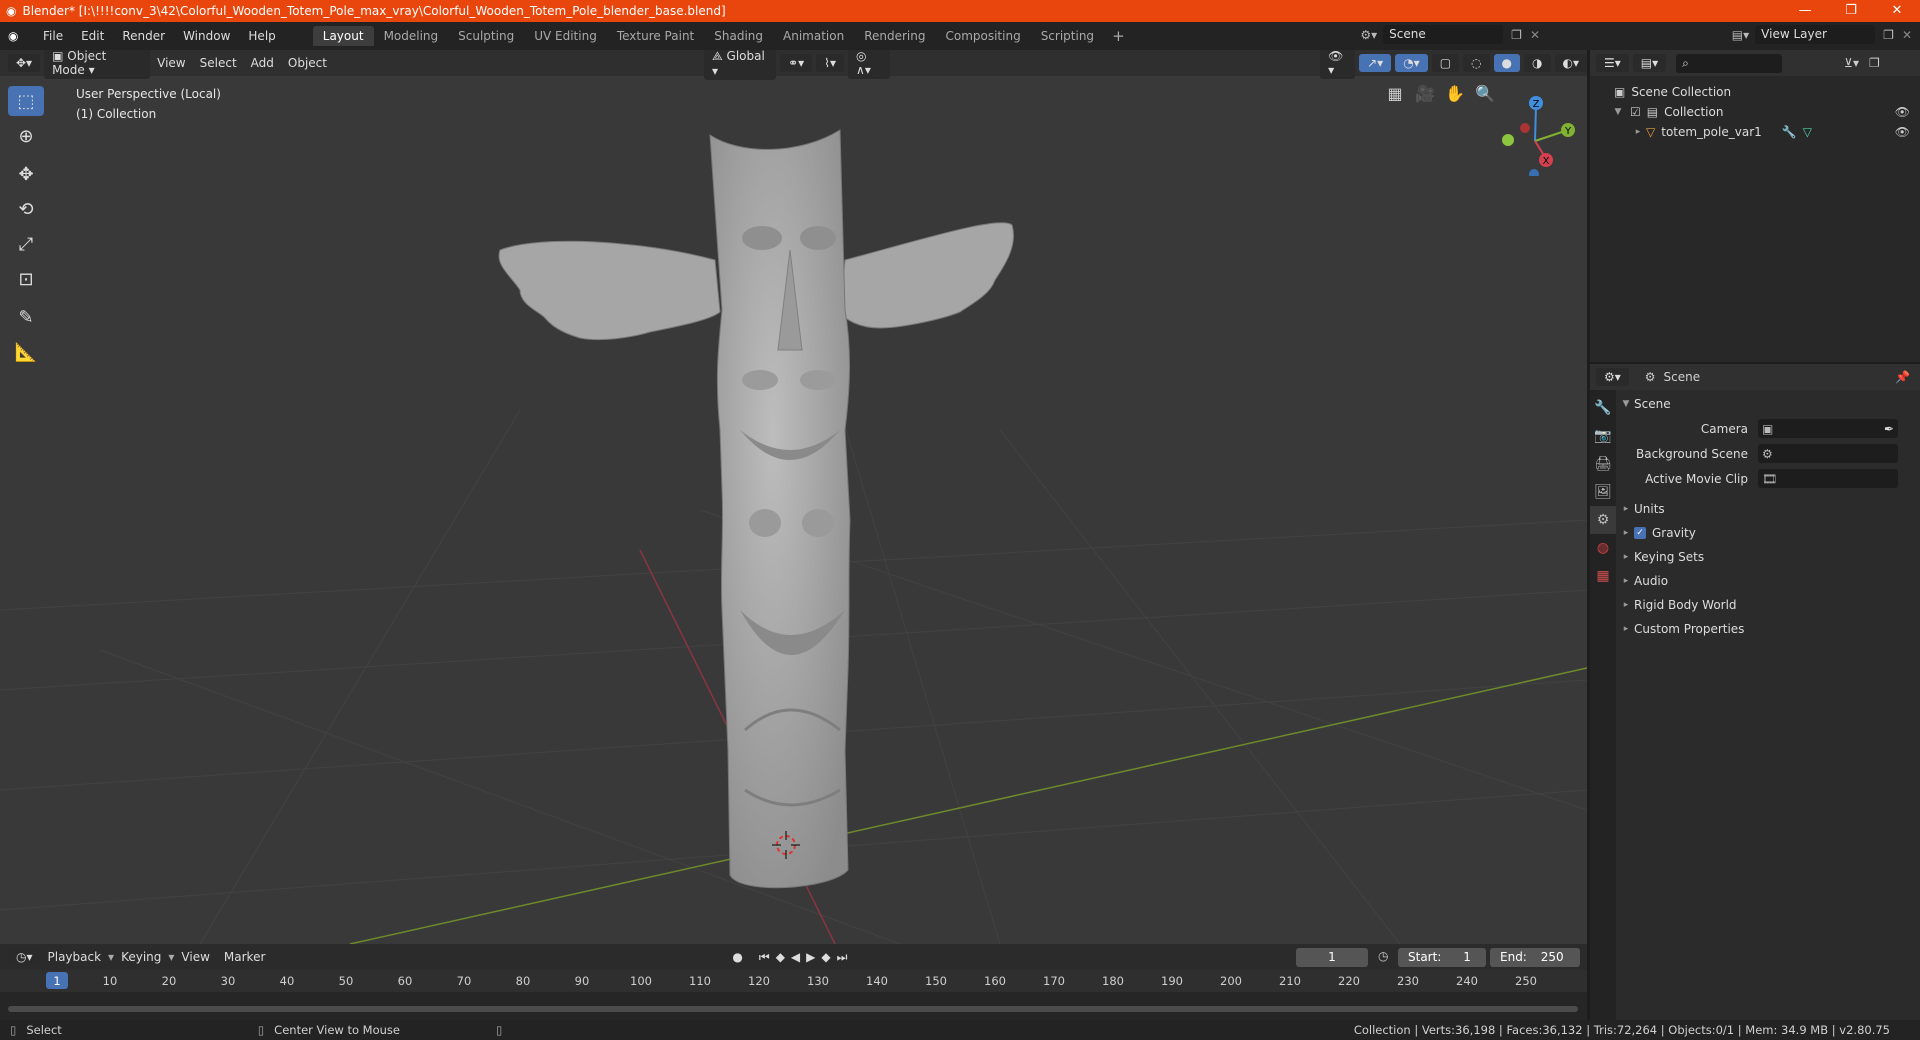  Describe the element at coordinates (1603, 548) in the screenshot. I see `world-tab-icon: ◍` at that location.